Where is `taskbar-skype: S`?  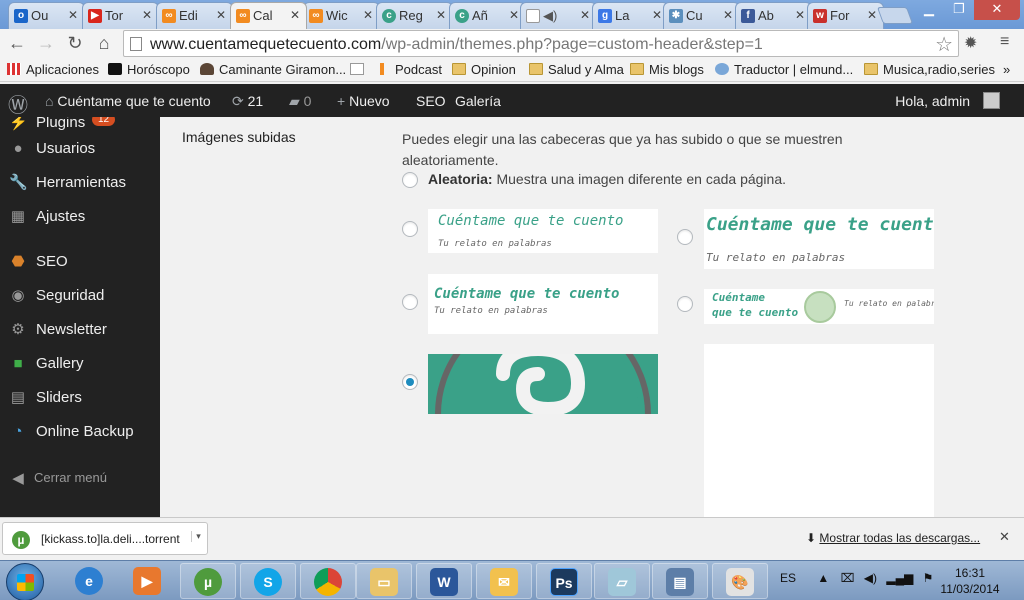
taskbar-skype: S is located at coordinates (268, 581).